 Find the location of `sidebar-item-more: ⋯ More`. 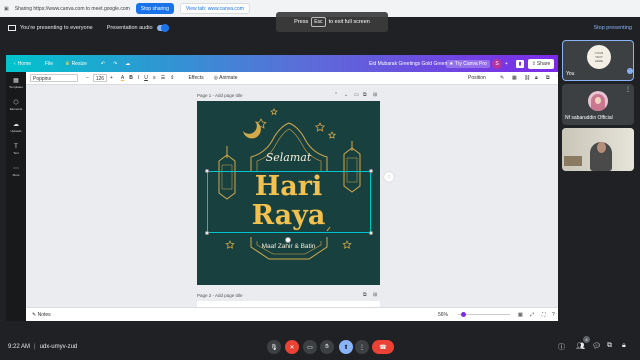

sidebar-item-more: ⋯ More is located at coordinates (16, 171).